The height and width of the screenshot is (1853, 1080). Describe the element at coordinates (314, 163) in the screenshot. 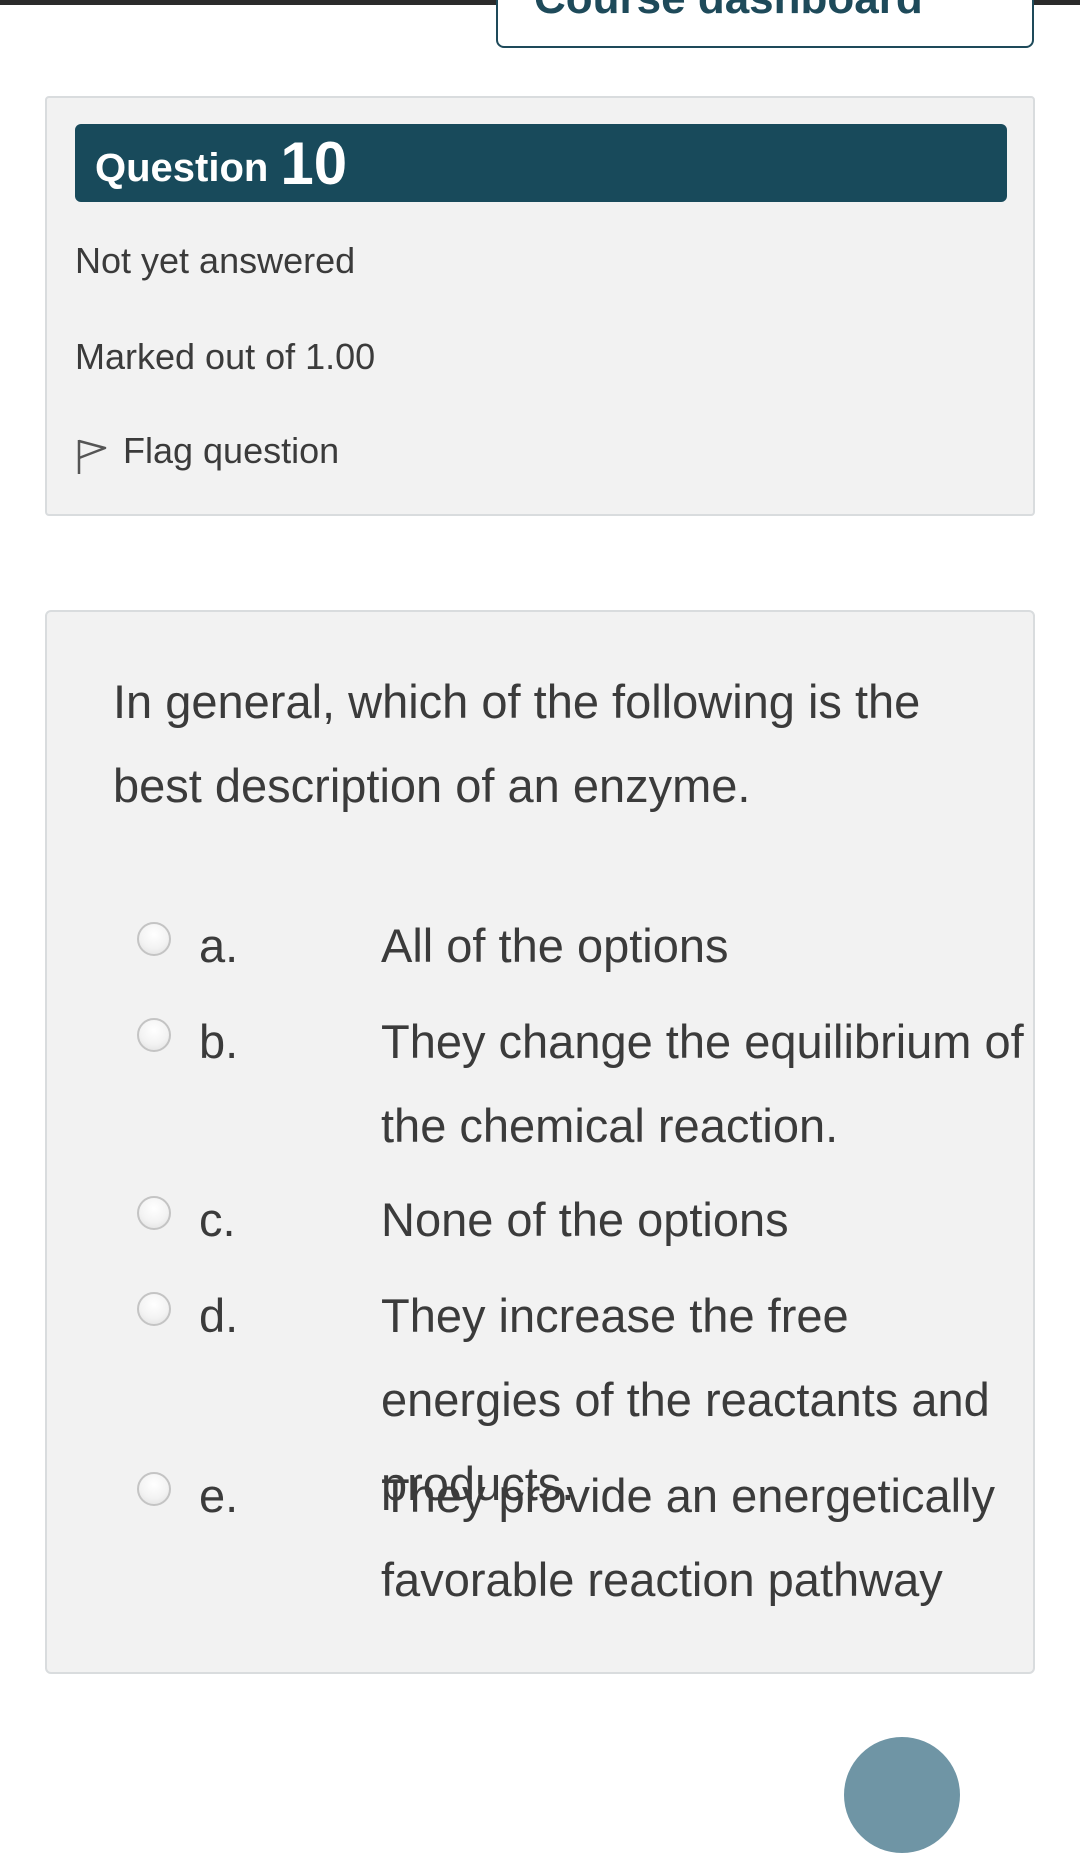

I see `question-number: 10` at that location.